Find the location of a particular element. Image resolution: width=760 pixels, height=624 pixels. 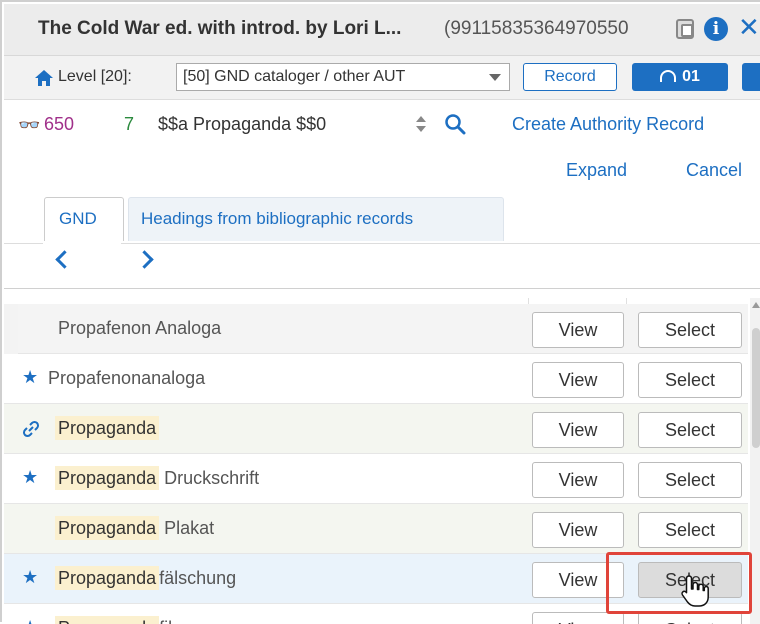

highlight-callout-box is located at coordinates (679, 583).